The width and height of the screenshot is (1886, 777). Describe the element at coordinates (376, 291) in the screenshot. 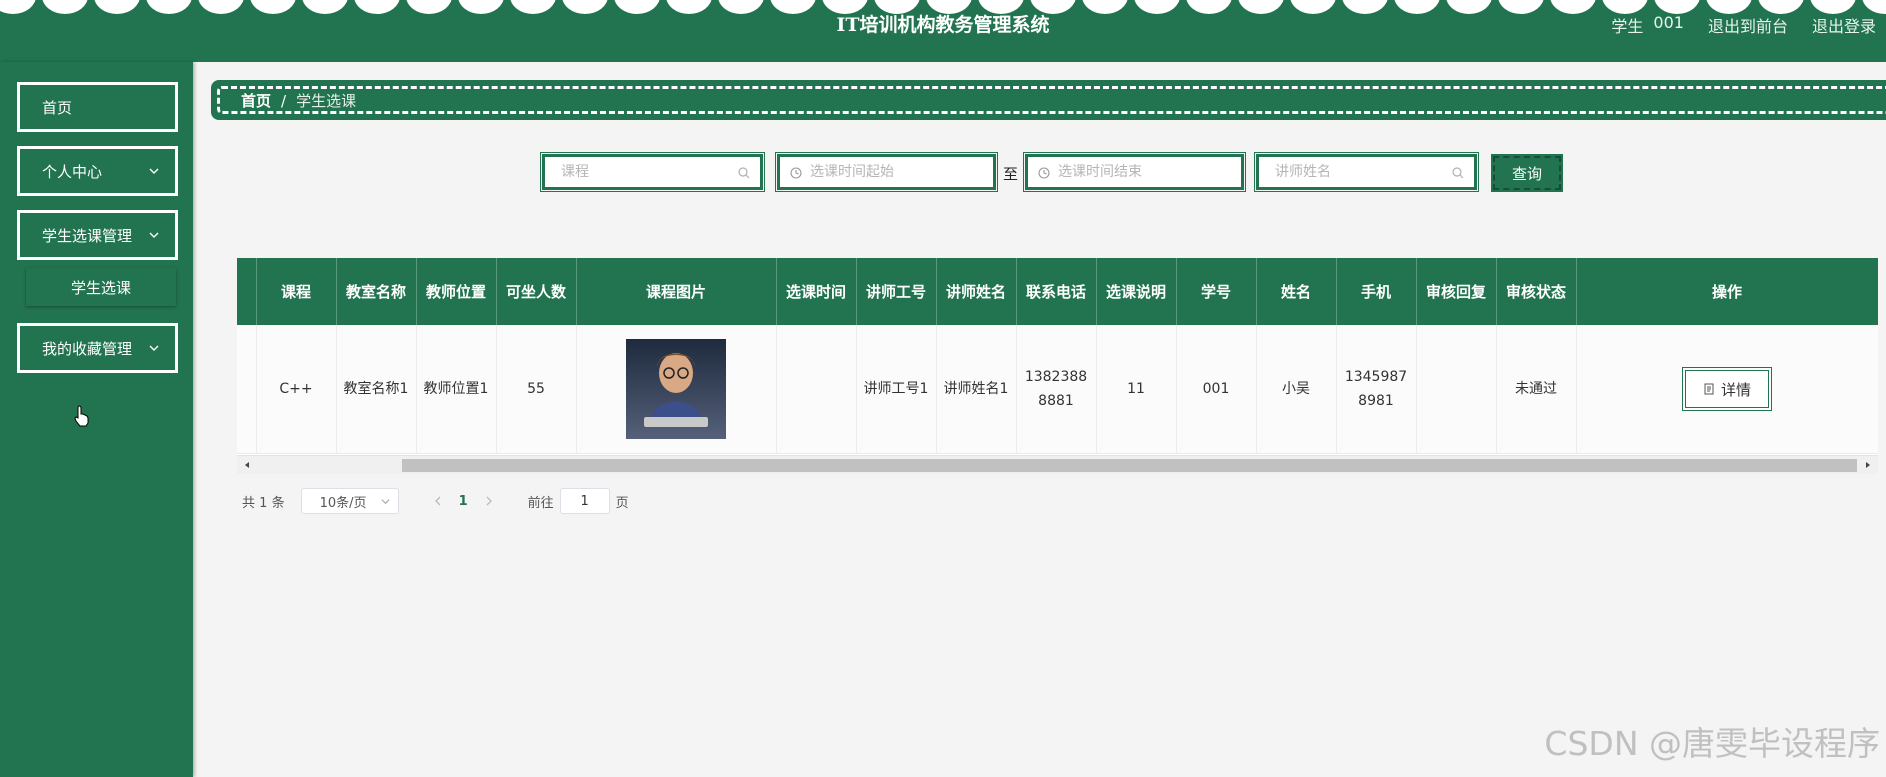

I see `column-header: 教室名称` at that location.